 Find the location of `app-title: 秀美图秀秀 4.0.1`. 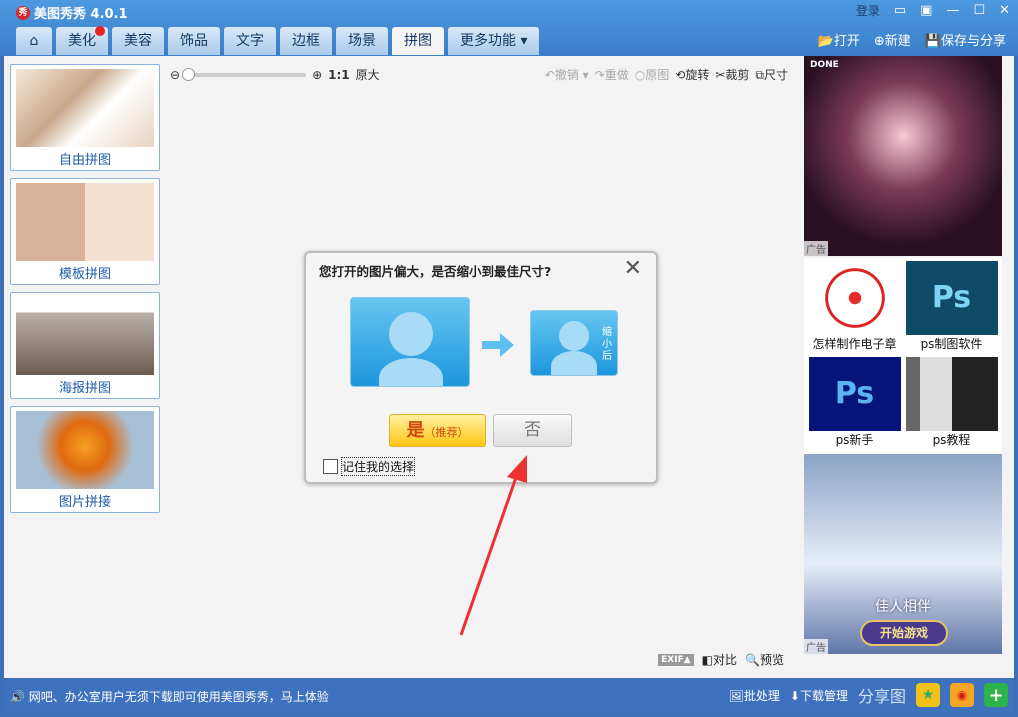

app-title: 秀美图秀秀 4.0.1 is located at coordinates (72, 12).